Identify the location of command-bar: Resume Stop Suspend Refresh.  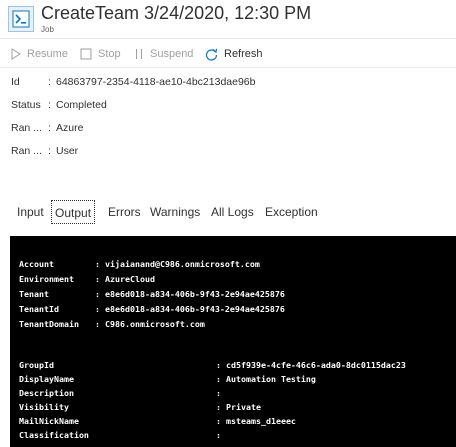
(228, 53).